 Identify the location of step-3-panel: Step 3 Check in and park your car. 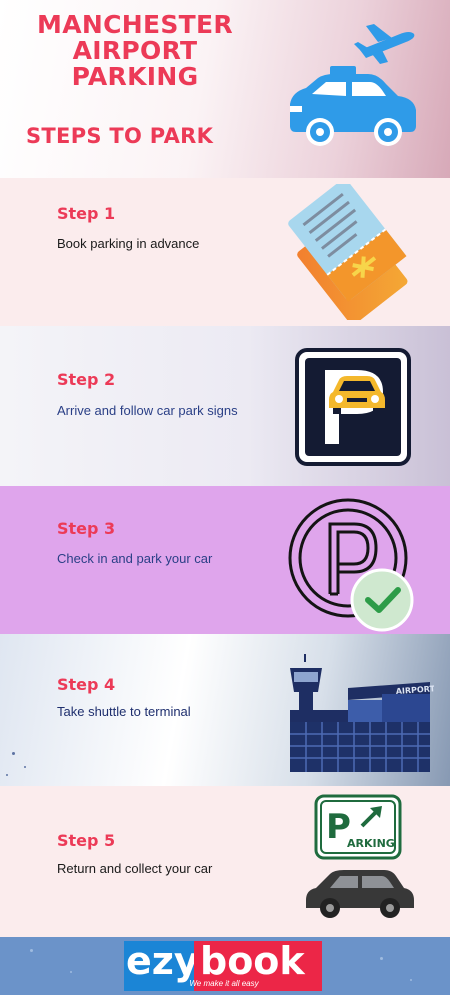
(225, 560).